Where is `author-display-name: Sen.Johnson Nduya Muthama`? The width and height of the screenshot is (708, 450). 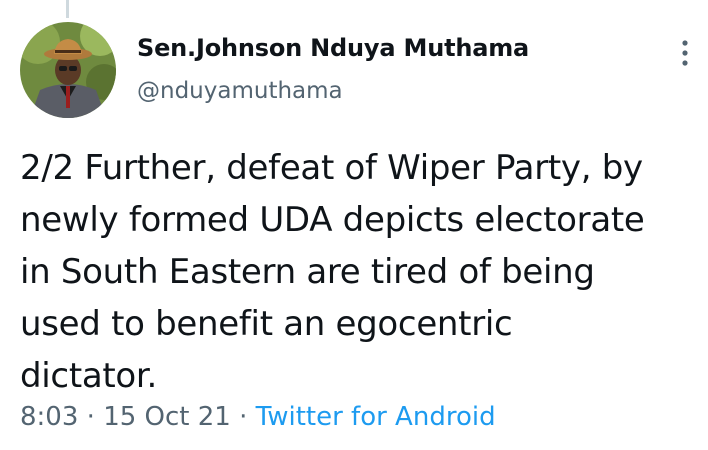
author-display-name: Sen.Johnson Nduya Muthama is located at coordinates (333, 48).